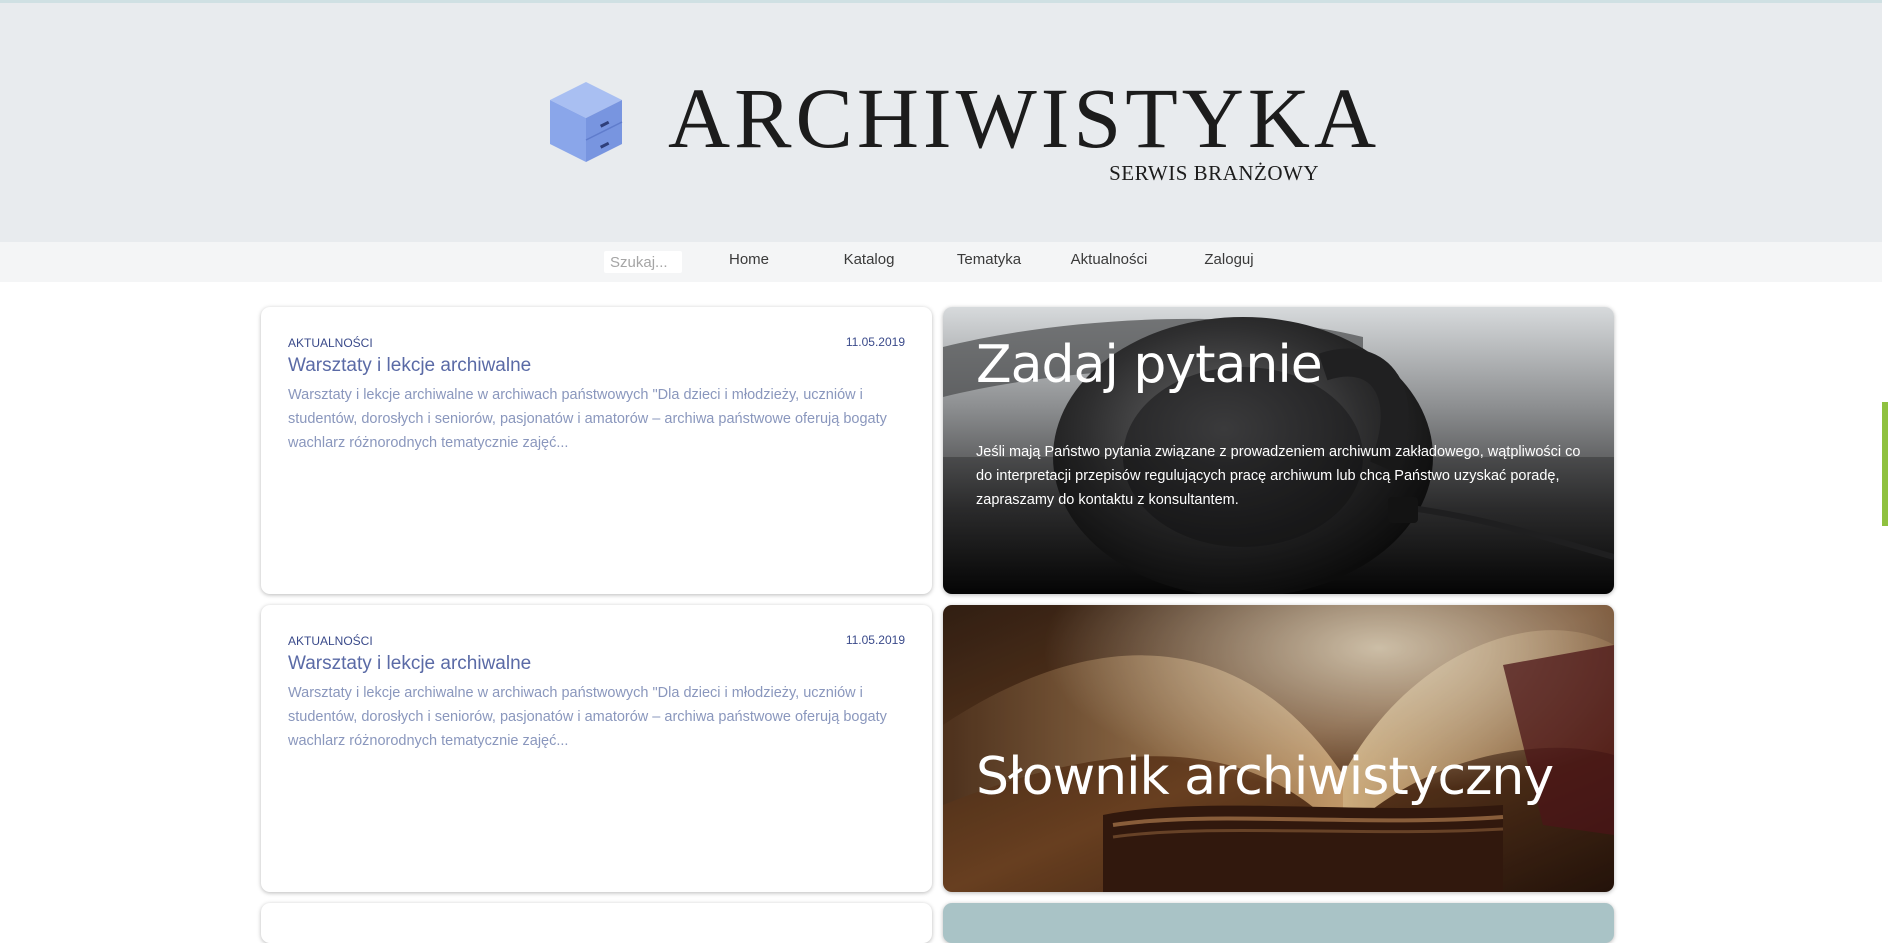  I want to click on filing-cabinet-cube-icon, so click(586, 122).